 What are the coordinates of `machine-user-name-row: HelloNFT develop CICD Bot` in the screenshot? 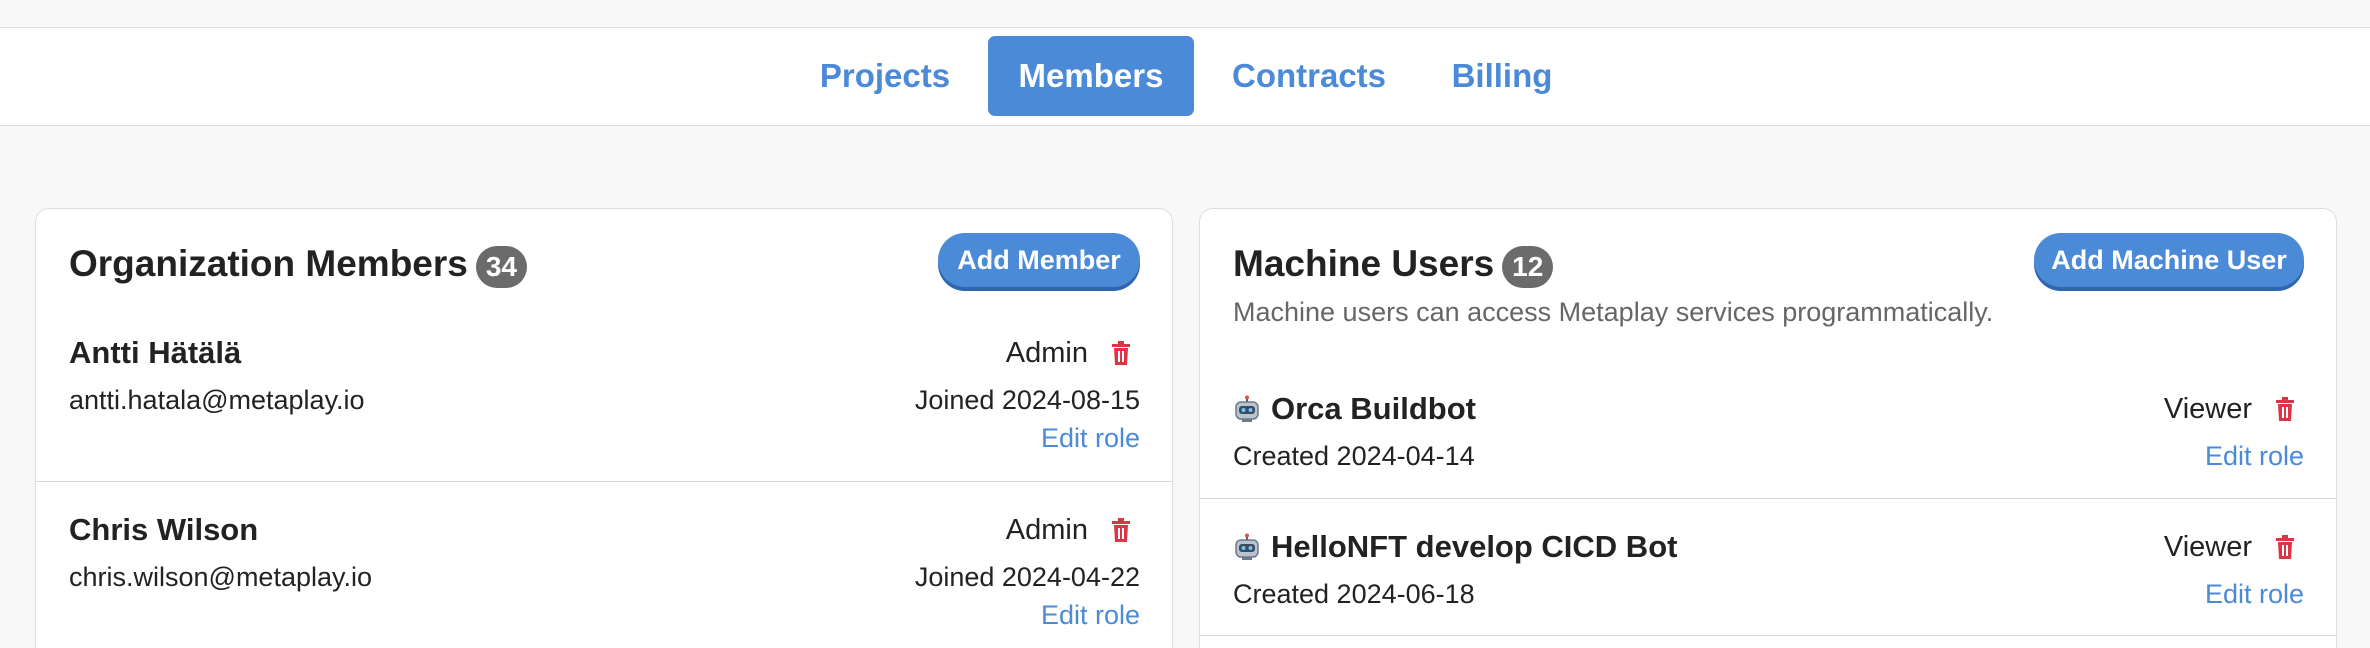 It's located at (1455, 547).